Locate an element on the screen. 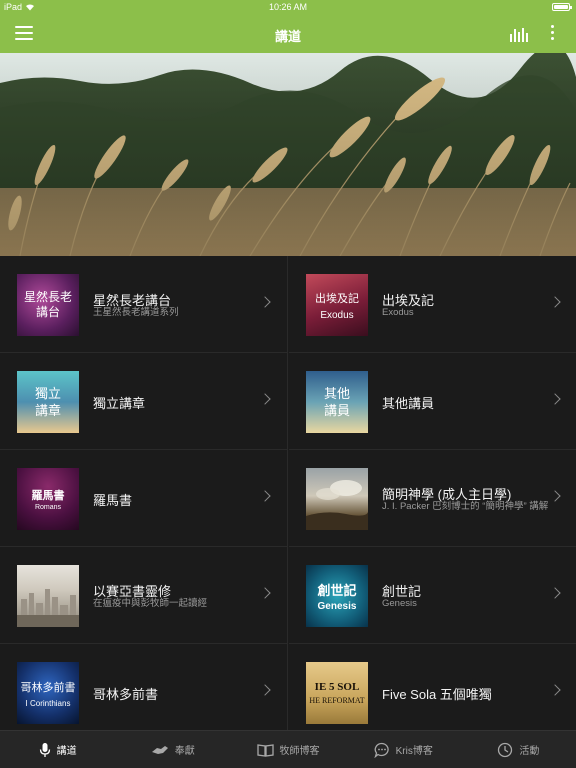 Image resolution: width=576 pixels, height=768 pixels. series-thumbnail: 其他 講員 is located at coordinates (337, 402).